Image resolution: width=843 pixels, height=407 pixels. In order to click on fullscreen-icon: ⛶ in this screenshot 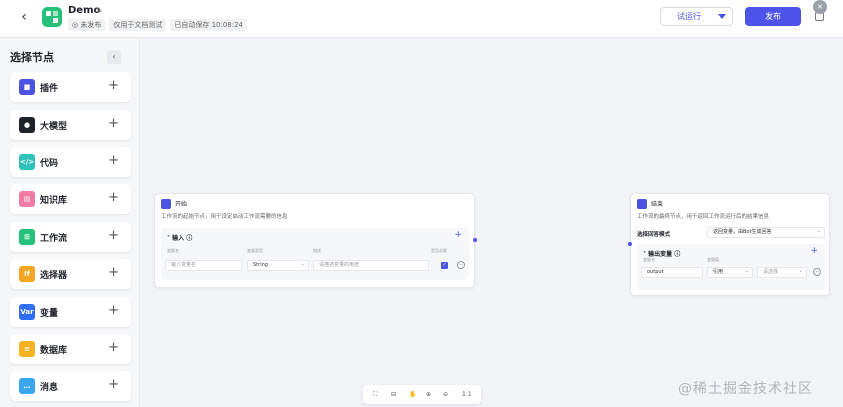, I will do `click(375, 395)`.